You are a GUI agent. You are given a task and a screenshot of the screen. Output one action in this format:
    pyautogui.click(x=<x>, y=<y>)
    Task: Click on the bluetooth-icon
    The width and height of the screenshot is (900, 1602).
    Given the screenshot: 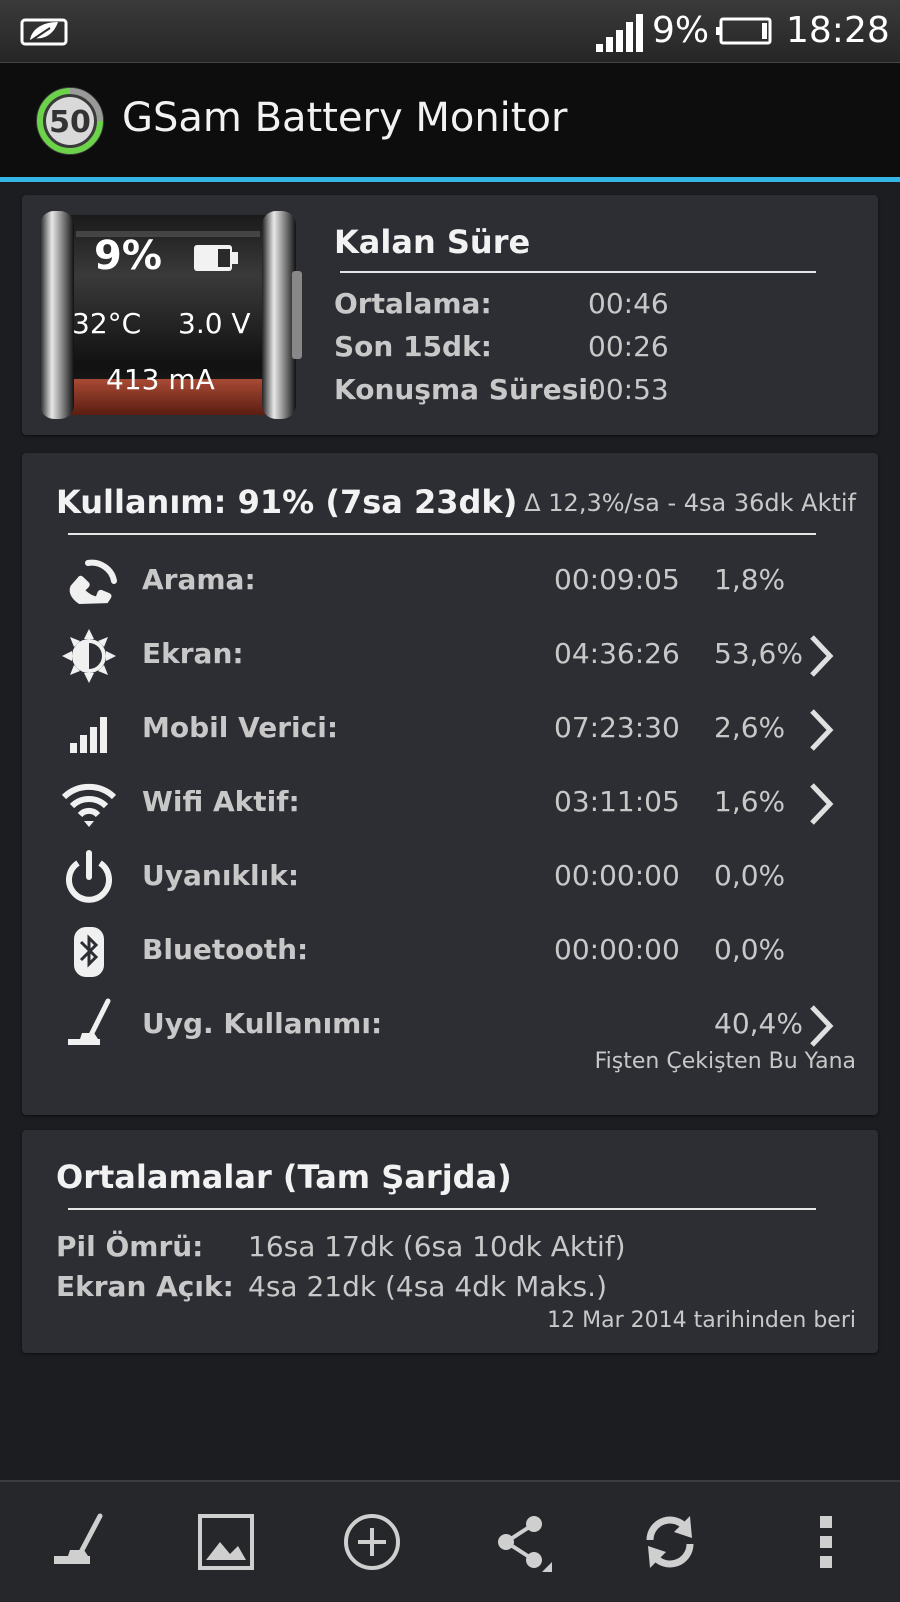 What is the action you would take?
    pyautogui.click(x=89, y=952)
    